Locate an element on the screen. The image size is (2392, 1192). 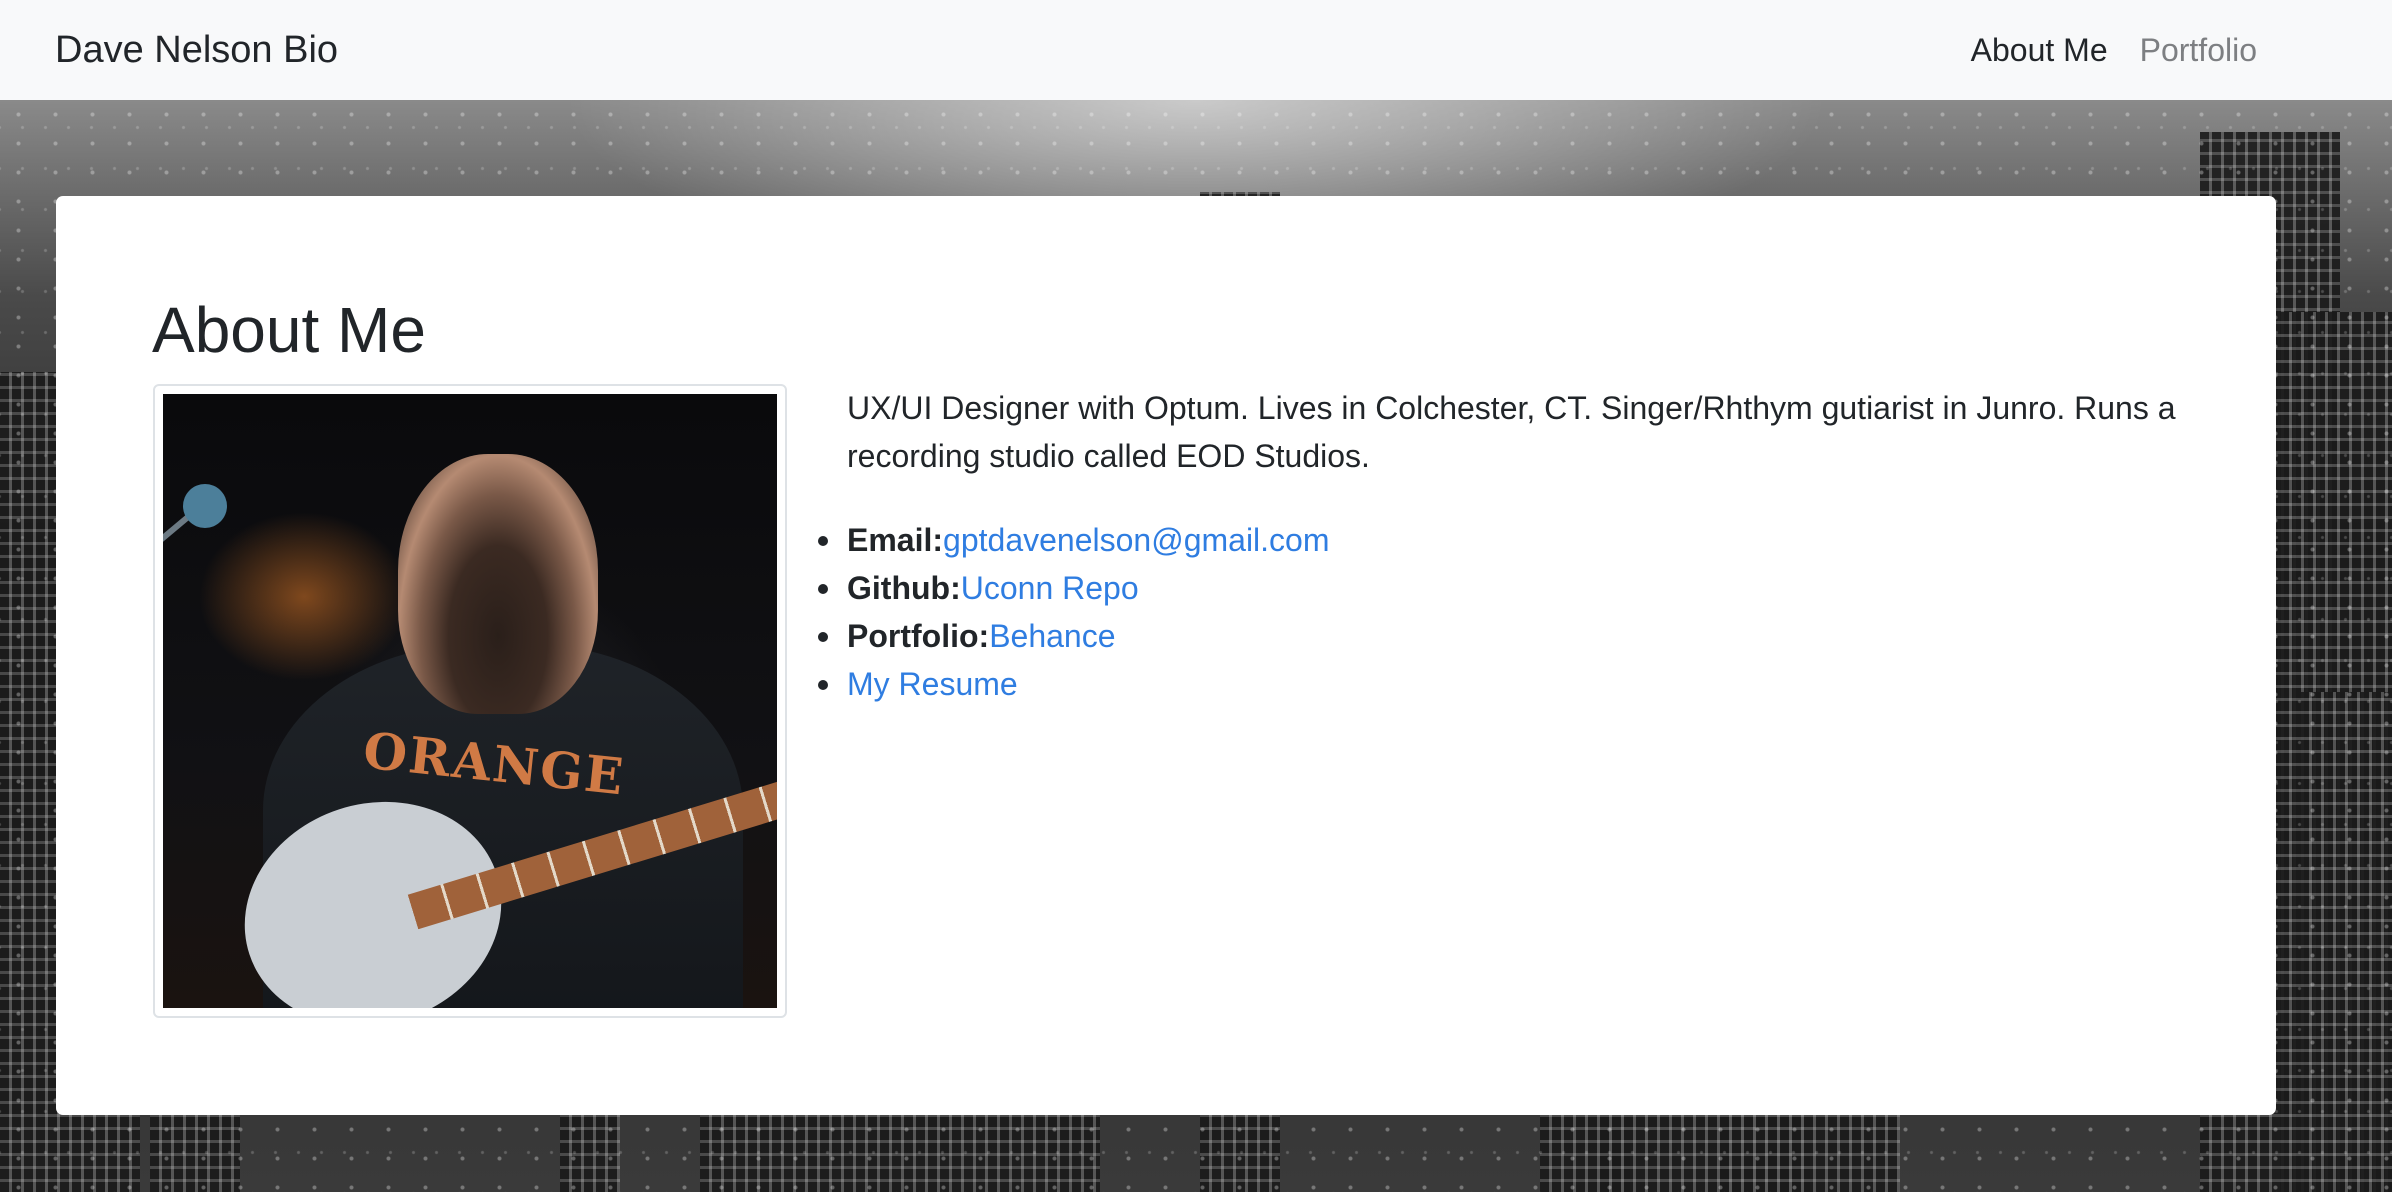
list-item-github: Github:Uconn Repo is located at coordinates (1074, 588).